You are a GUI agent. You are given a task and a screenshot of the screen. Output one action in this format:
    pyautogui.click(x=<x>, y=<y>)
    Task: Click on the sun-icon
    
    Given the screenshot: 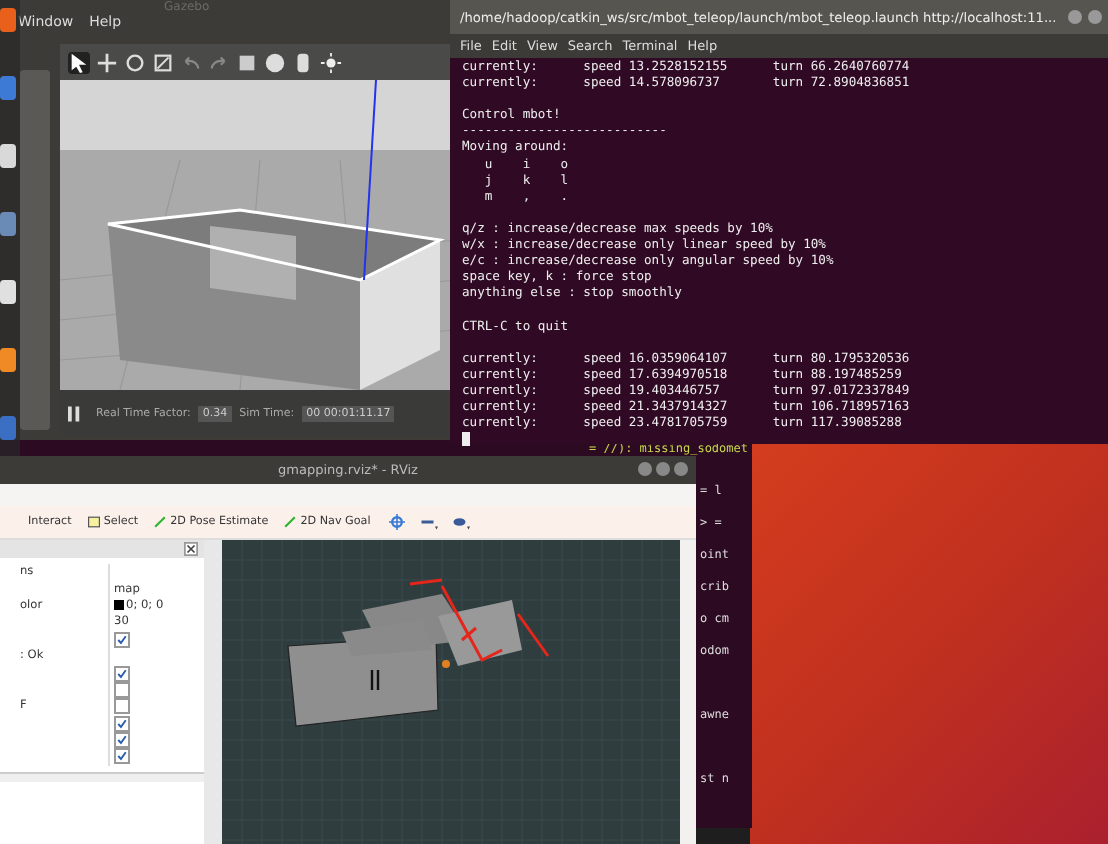 What is the action you would take?
    pyautogui.click(x=331, y=62)
    